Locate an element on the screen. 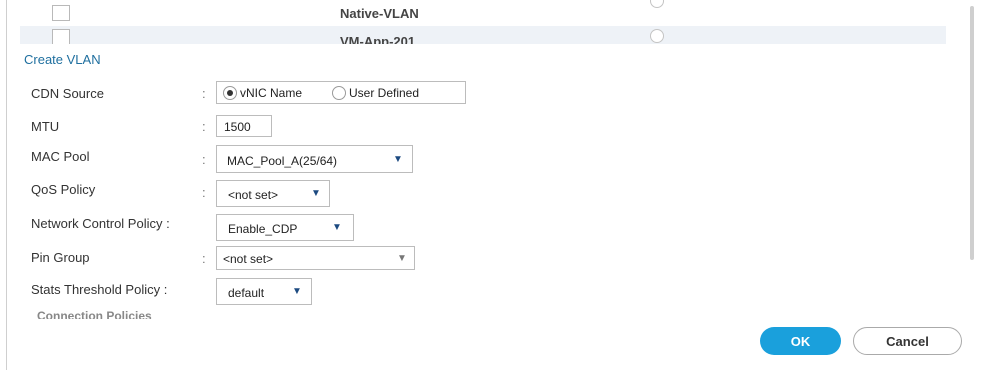  connection-policies-header: Connection Policies is located at coordinates (137, 314).